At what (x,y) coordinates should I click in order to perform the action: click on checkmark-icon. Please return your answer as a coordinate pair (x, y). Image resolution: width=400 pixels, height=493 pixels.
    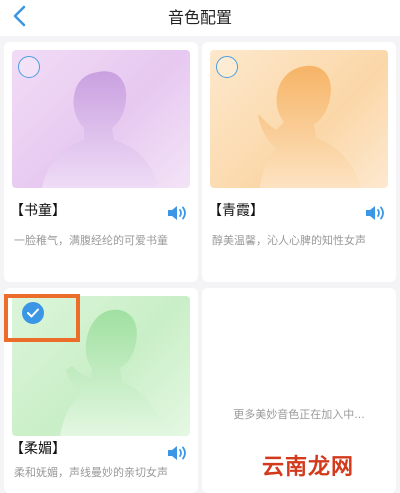
    Looking at the image, I should click on (33, 313).